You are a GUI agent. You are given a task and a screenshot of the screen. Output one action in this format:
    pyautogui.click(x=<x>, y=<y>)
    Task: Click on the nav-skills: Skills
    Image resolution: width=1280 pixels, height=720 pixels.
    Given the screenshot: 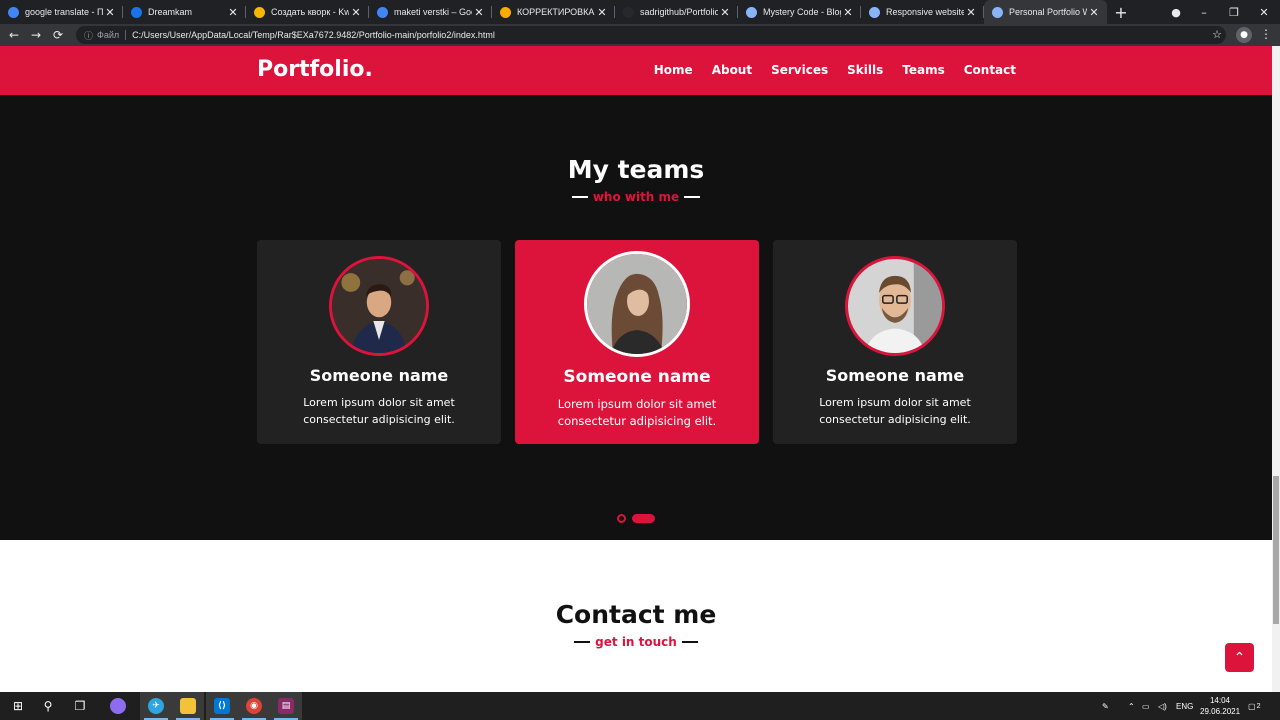 What is the action you would take?
    pyautogui.click(x=865, y=70)
    